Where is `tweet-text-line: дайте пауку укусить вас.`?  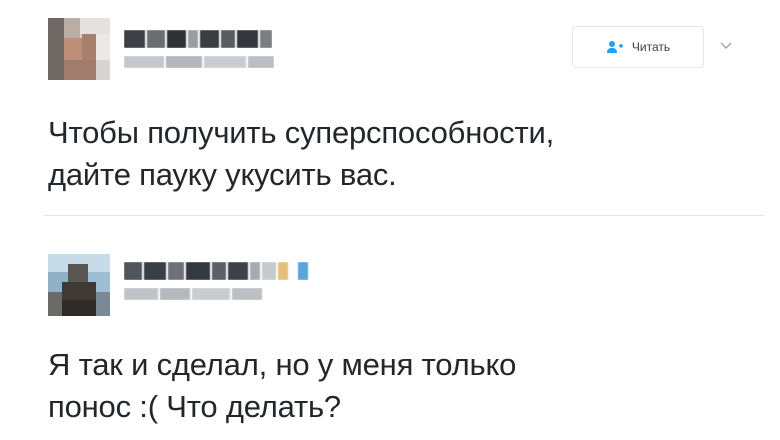 tweet-text-line: дайте пауку укусить вас. is located at coordinates (222, 174).